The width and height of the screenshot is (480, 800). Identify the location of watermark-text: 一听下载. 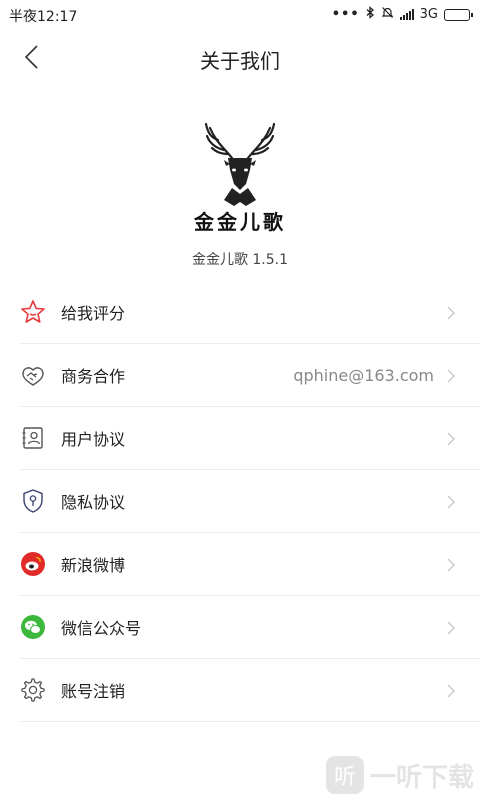
(421, 777).